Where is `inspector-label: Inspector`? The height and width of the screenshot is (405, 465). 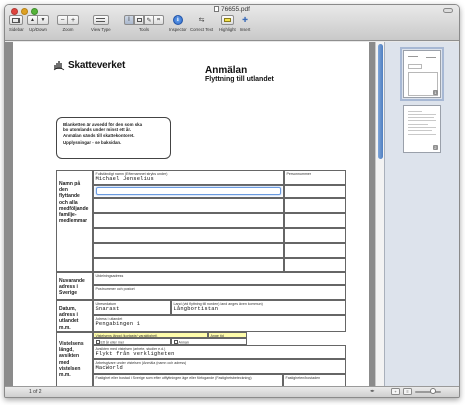
inspector-label: Inspector is located at coordinates (178, 29).